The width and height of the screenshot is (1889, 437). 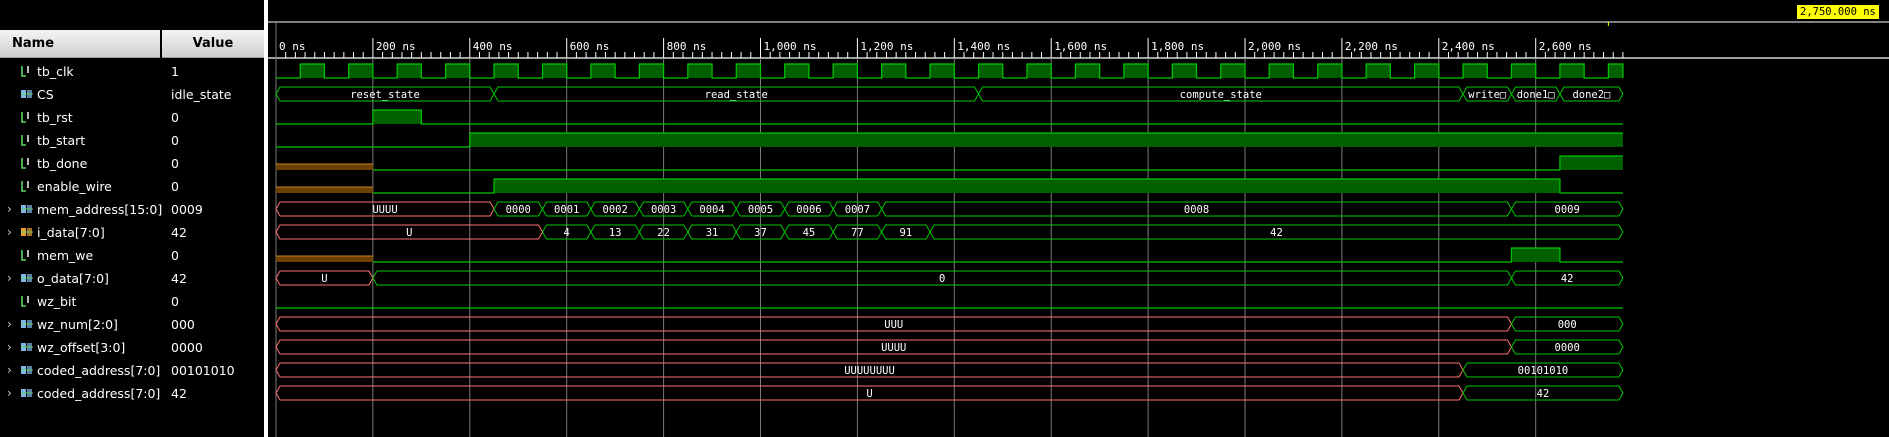 I want to click on bus-segment-label: UUUUUUUU, so click(x=869, y=371).